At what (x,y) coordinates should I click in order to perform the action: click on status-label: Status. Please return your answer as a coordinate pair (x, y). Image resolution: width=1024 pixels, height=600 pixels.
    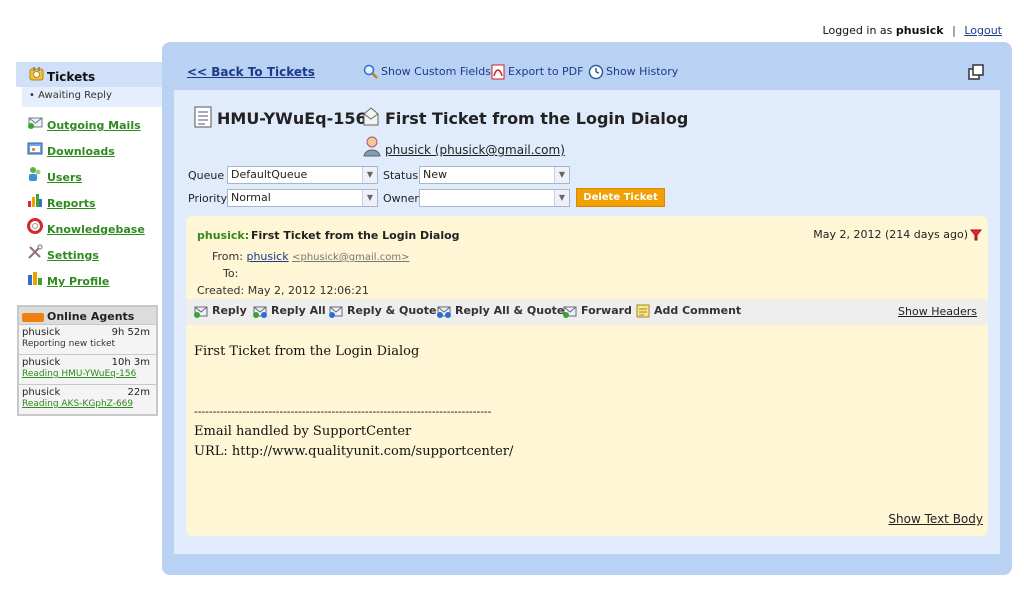
    Looking at the image, I should click on (401, 175).